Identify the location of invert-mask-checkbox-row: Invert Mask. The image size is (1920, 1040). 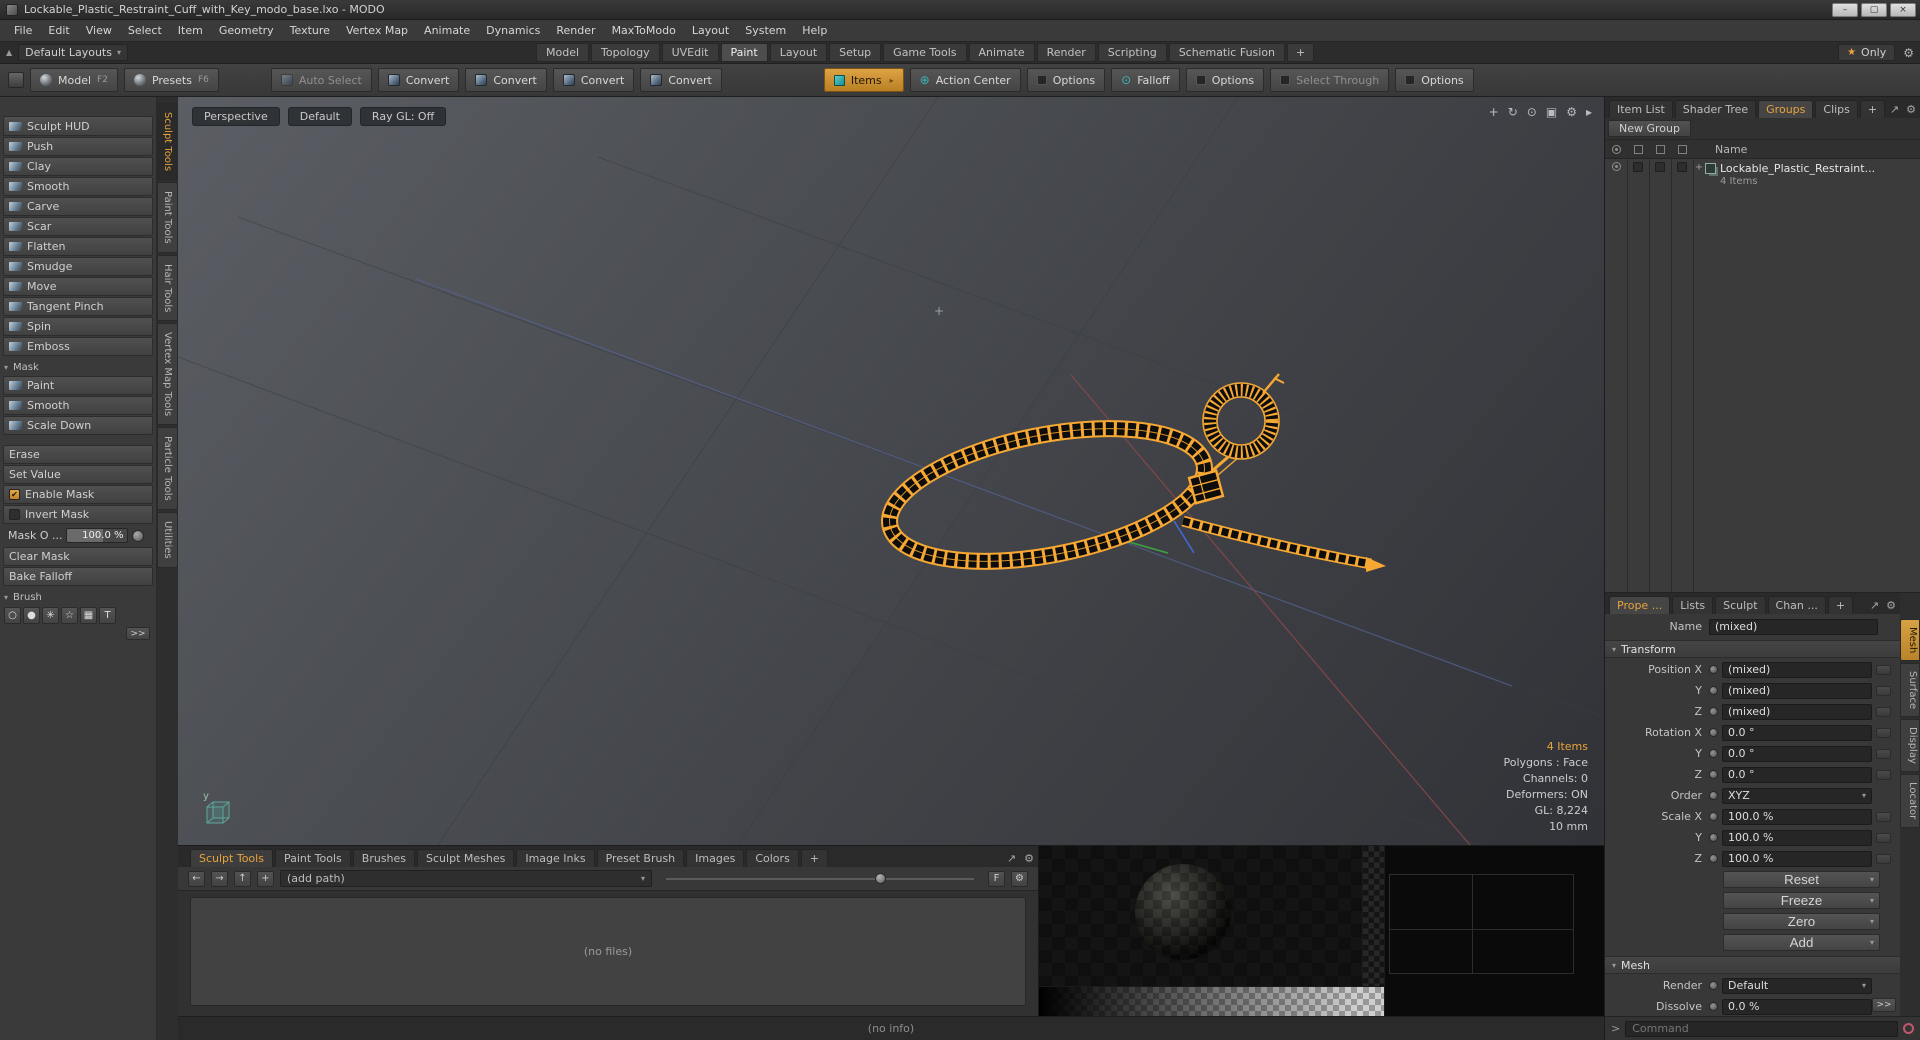
(78, 514).